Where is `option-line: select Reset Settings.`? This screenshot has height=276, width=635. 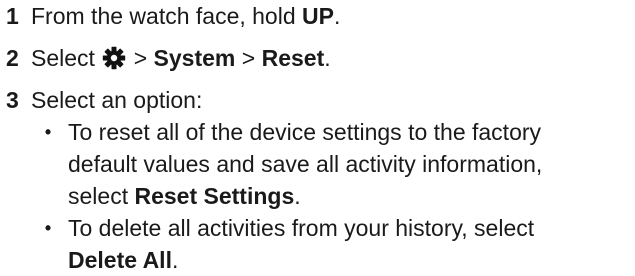
option-line: select Reset Settings. is located at coordinates (351, 196).